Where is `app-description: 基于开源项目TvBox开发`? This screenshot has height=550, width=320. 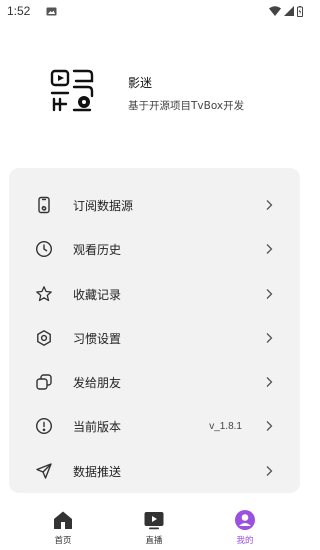 app-description: 基于开源项目TvBox开发 is located at coordinates (186, 106).